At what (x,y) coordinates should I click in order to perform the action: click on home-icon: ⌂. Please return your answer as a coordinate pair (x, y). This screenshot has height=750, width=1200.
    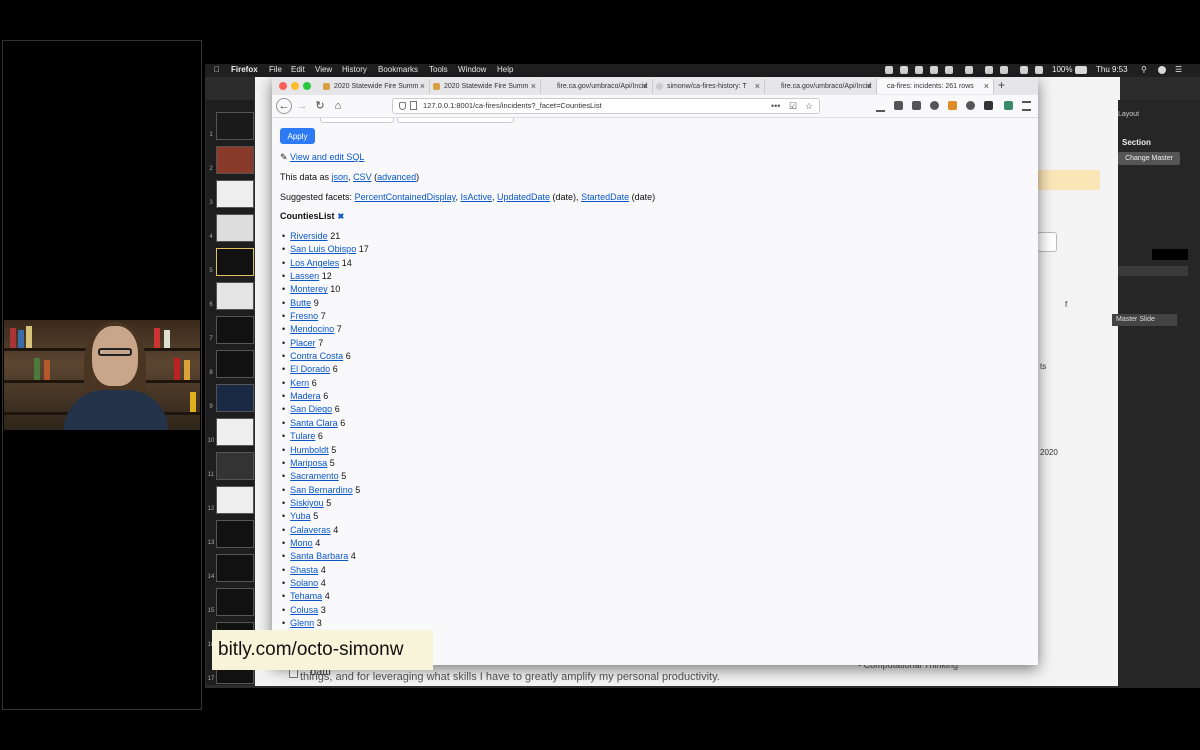
    Looking at the image, I should click on (338, 106).